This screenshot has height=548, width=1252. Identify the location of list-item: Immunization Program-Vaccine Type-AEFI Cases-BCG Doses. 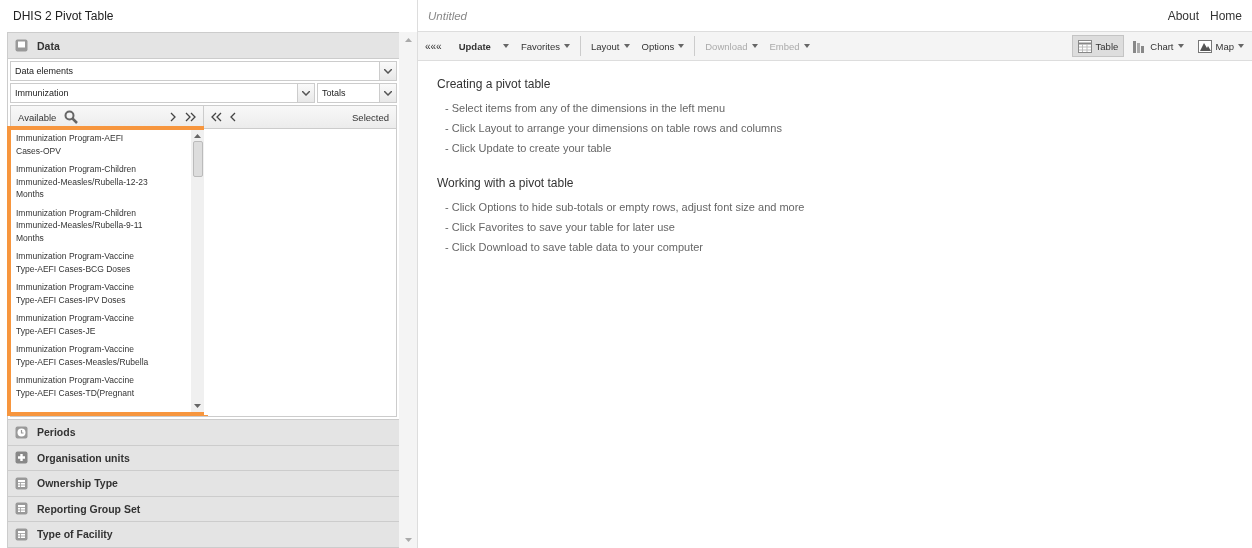
(84, 262).